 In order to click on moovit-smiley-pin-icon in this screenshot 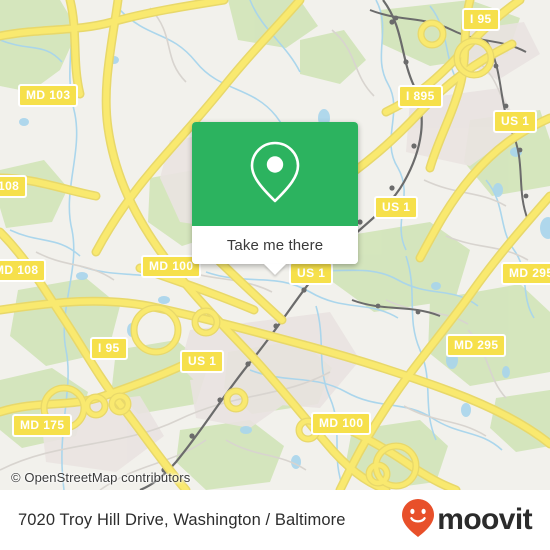, I will do `click(418, 520)`.